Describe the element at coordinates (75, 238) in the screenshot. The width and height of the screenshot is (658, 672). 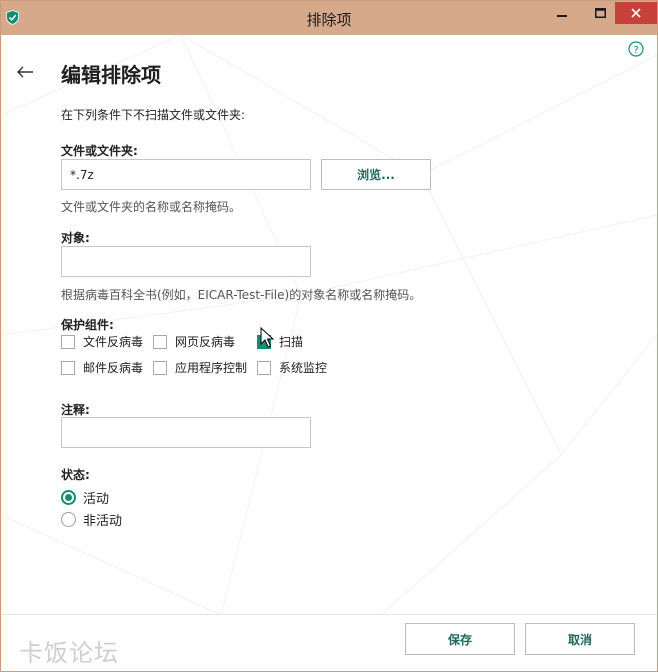
I see `object-label: 对象:` at that location.